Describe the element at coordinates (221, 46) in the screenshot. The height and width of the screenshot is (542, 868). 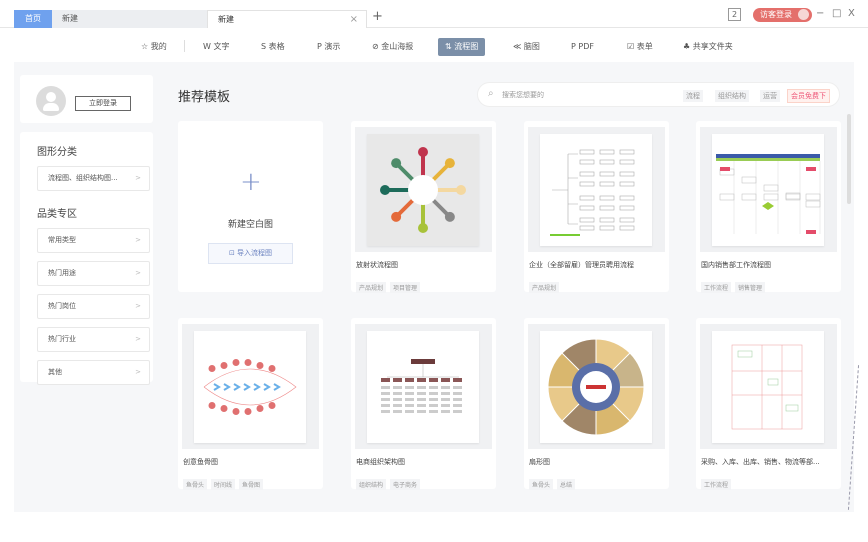
I see `nav-label: 文字` at that location.